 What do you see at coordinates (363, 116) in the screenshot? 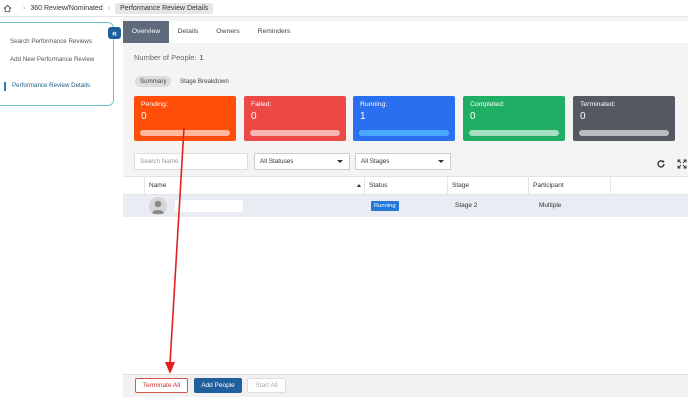
I see `stat-value: 1` at bounding box center [363, 116].